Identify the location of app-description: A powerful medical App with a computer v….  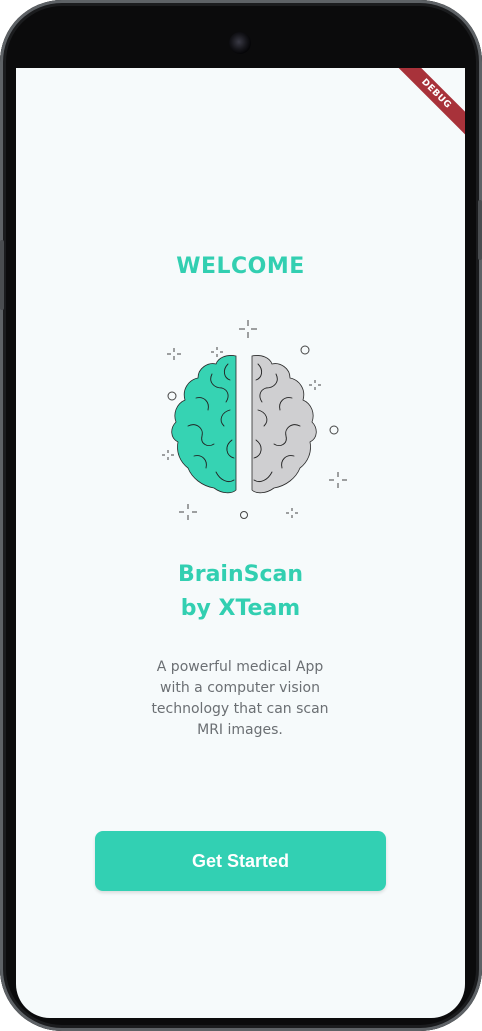
(240, 698).